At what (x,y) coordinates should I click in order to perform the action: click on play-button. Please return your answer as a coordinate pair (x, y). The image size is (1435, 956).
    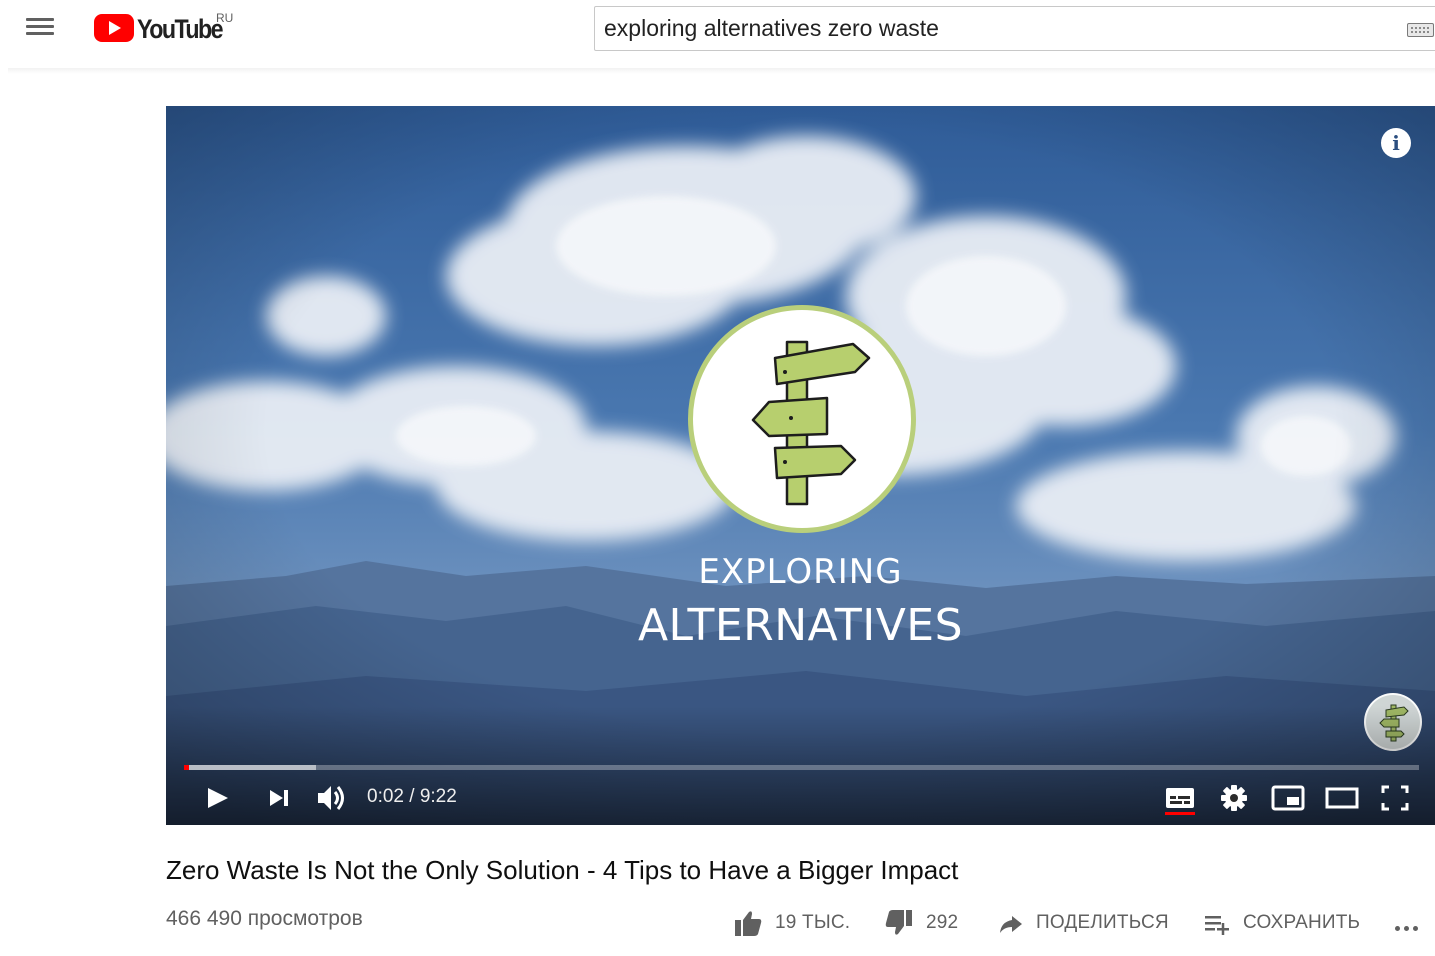
    Looking at the image, I should click on (217, 798).